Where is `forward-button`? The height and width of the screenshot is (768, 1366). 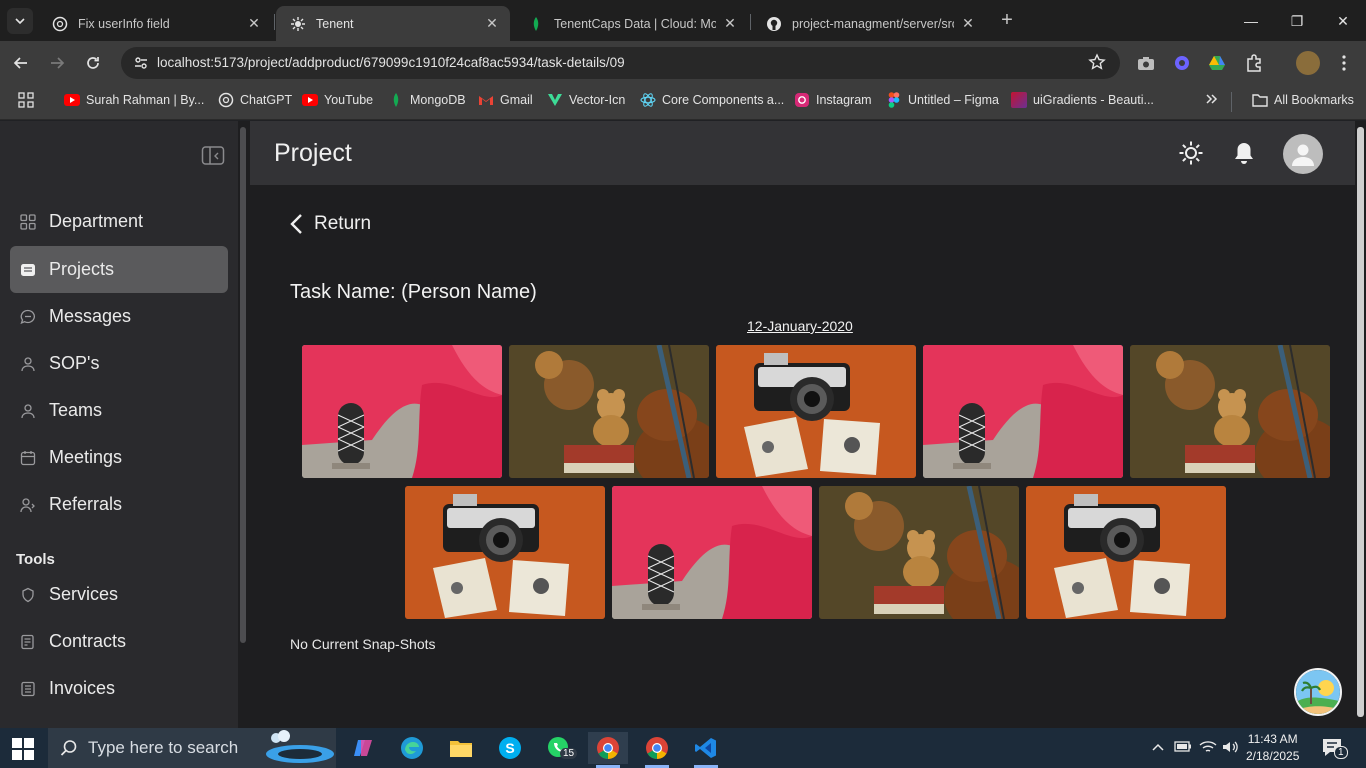
forward-button is located at coordinates (57, 63).